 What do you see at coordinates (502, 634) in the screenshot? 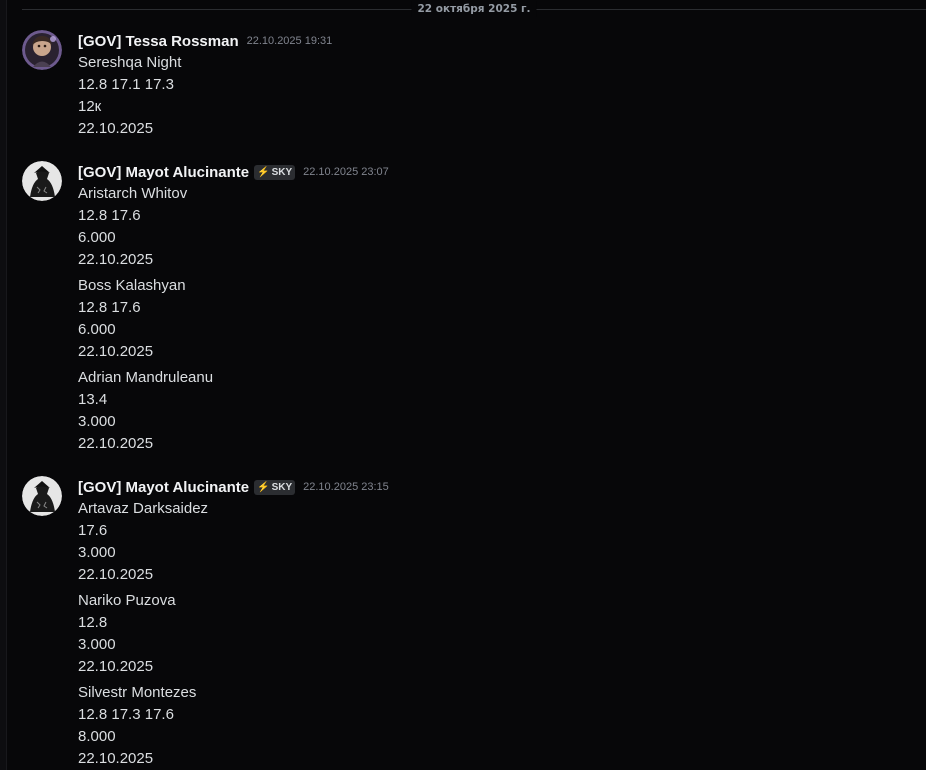
I see `message-block: Nariko Puzova 12.8 3.000 22.10.2025` at bounding box center [502, 634].